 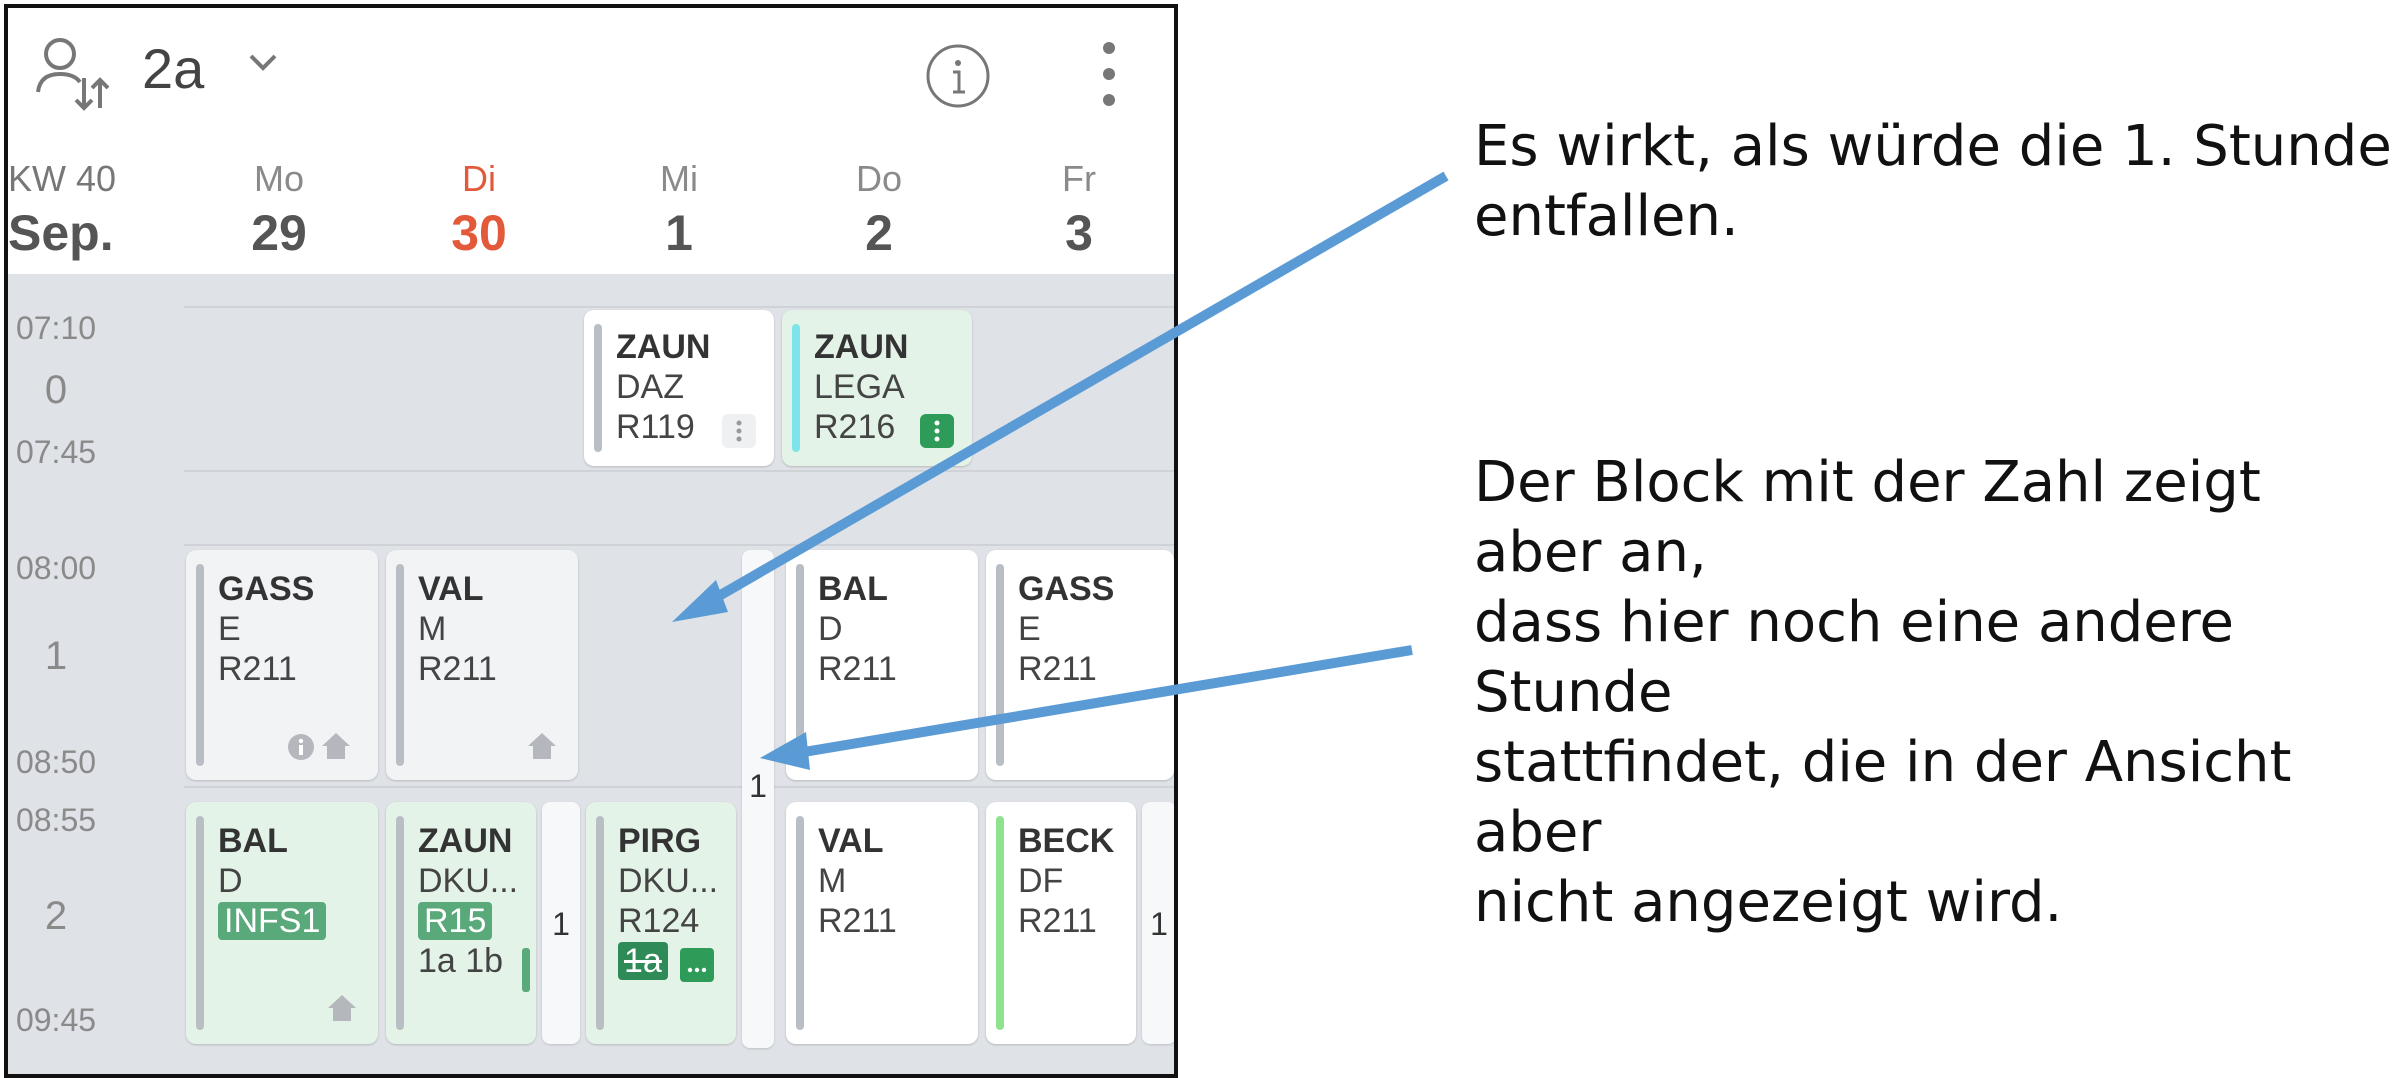 What do you see at coordinates (1086, 707) in the screenshot?
I see `arrow-to-hidden-block` at bounding box center [1086, 707].